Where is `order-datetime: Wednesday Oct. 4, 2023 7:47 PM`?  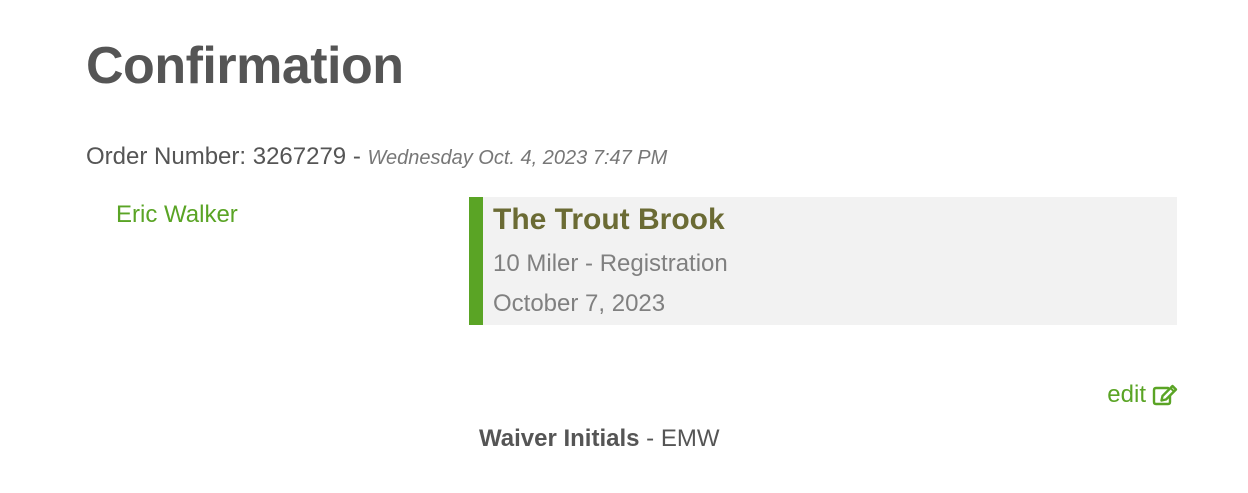 order-datetime: Wednesday Oct. 4, 2023 7:47 PM is located at coordinates (517, 158).